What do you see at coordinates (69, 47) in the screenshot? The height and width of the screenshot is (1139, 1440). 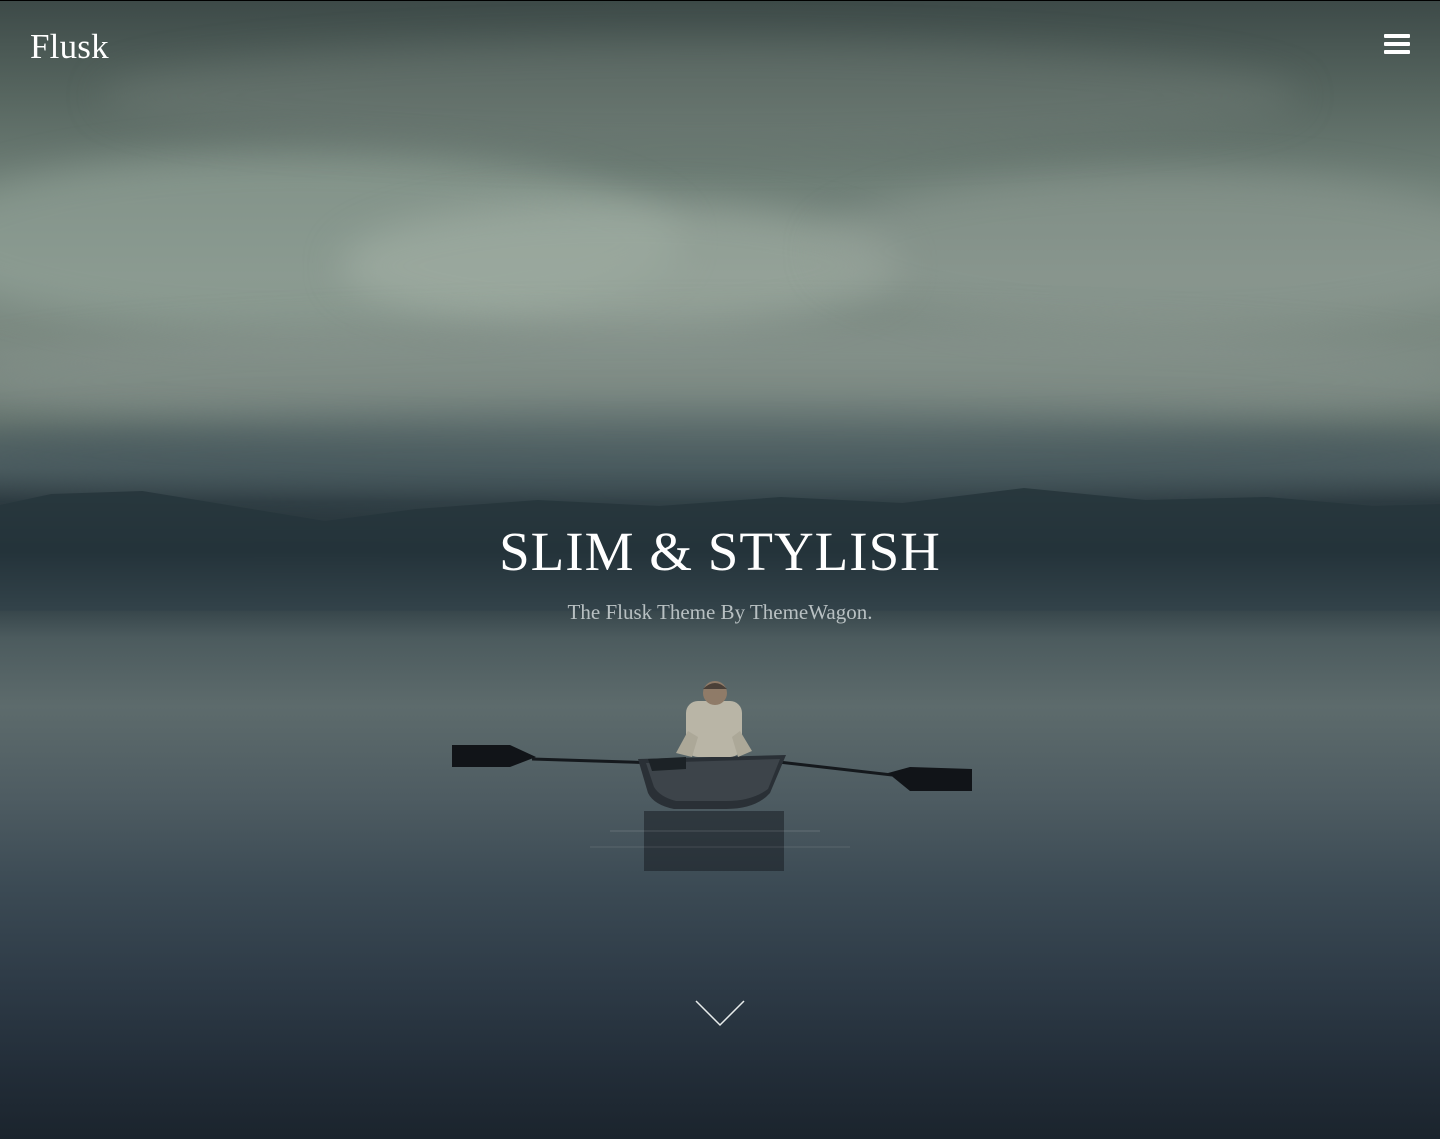 I see `brand-logo-link: Flusk` at bounding box center [69, 47].